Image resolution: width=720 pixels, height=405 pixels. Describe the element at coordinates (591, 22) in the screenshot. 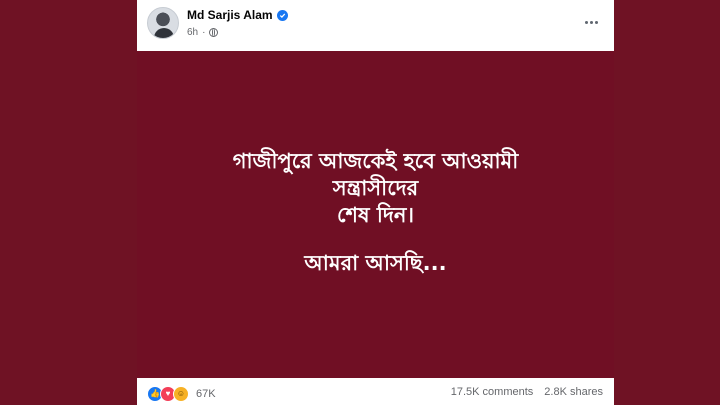

I see `more-options-button` at that location.